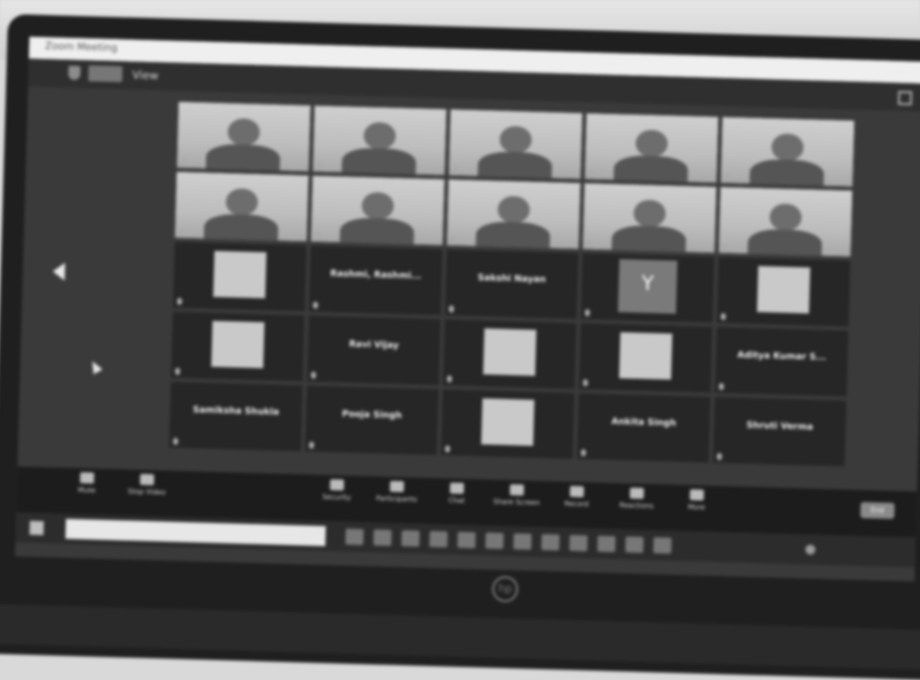 The height and width of the screenshot is (680, 920). Describe the element at coordinates (516, 502) in the screenshot. I see `control-label: Share Screen` at that location.